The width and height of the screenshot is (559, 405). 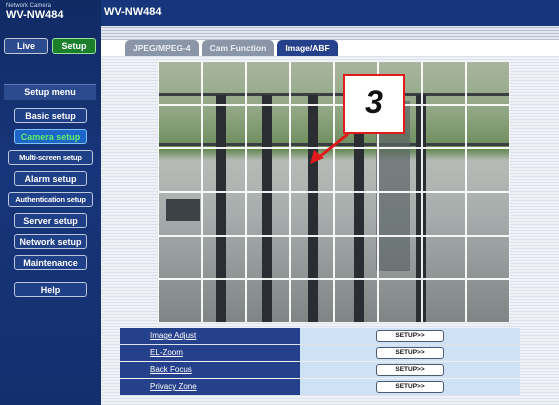 I want to click on menu-basic-setup: Basic setup, so click(x=50, y=115).